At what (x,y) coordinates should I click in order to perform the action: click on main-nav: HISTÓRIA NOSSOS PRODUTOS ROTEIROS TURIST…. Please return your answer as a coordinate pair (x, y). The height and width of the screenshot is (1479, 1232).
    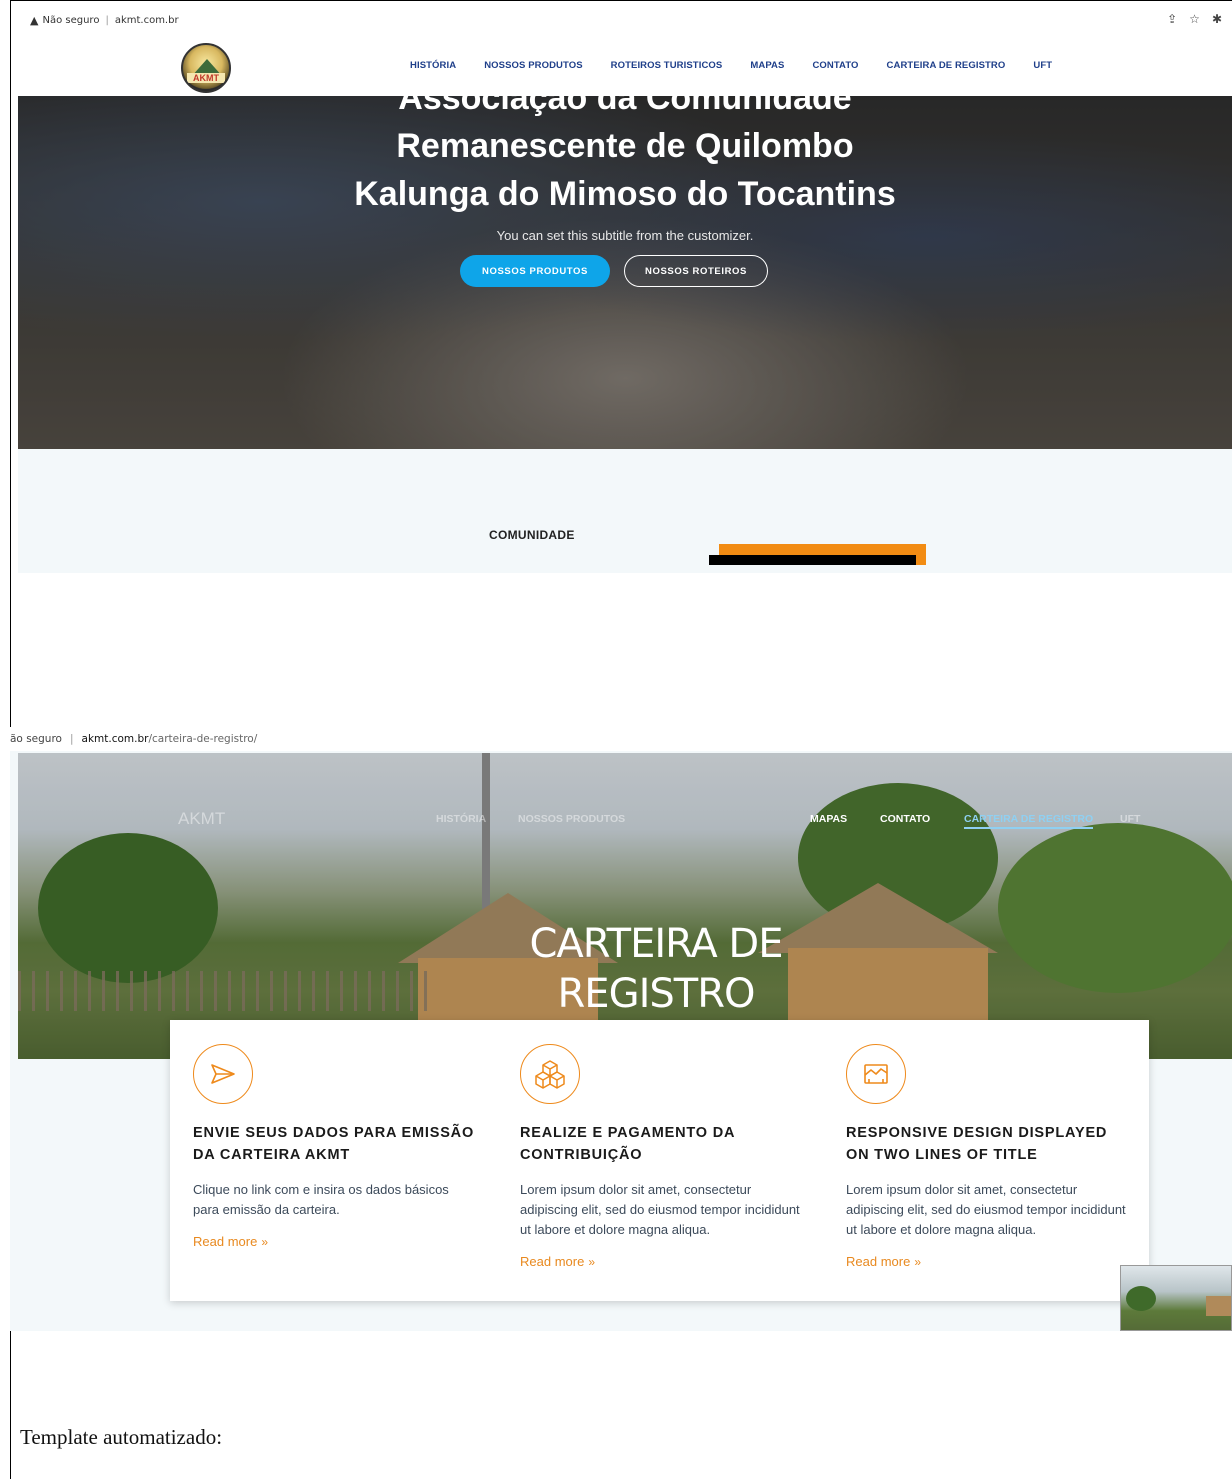
    Looking at the image, I should click on (731, 65).